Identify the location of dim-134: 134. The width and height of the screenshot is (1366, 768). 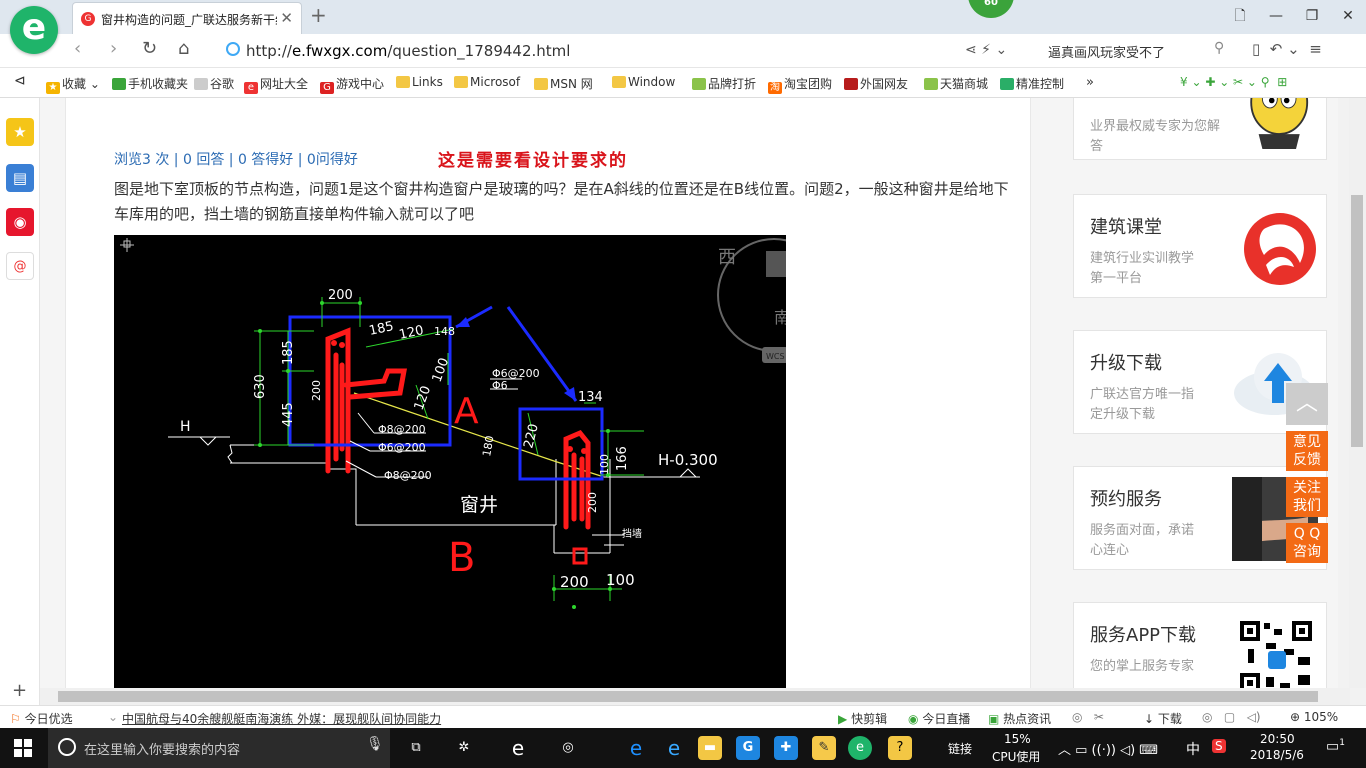
(590, 397).